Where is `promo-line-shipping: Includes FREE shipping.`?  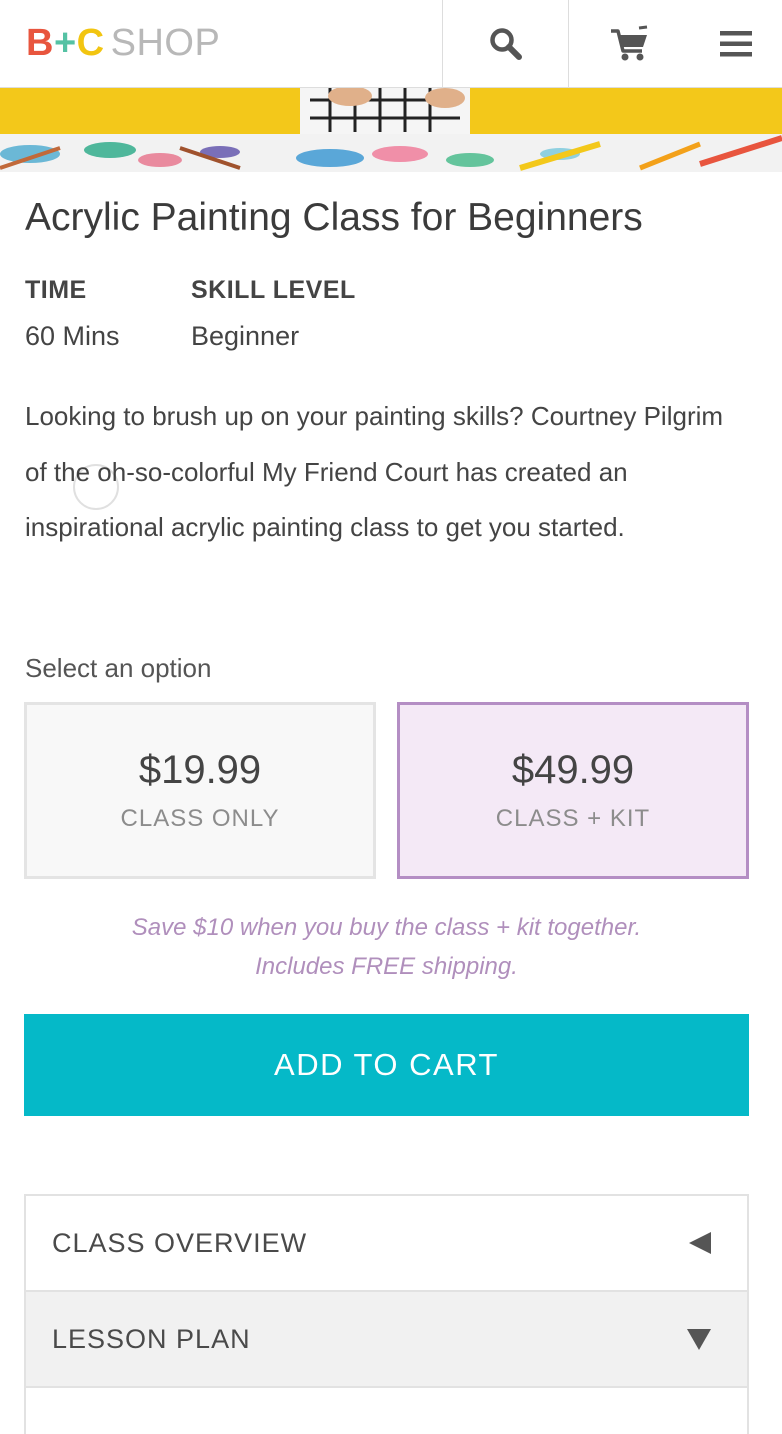 promo-line-shipping: Includes FREE shipping. is located at coordinates (386, 966).